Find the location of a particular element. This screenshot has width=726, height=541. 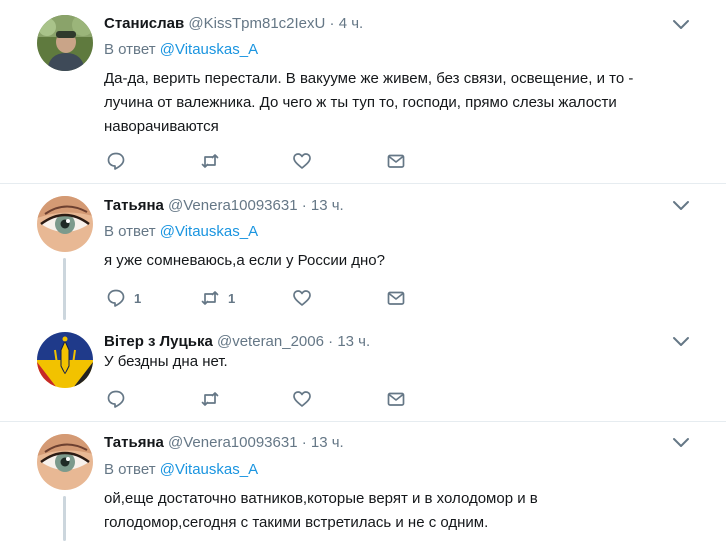

tweet-header: Станислав @KissTpm81c2IexU · 4 ч. is located at coordinates (233, 24).